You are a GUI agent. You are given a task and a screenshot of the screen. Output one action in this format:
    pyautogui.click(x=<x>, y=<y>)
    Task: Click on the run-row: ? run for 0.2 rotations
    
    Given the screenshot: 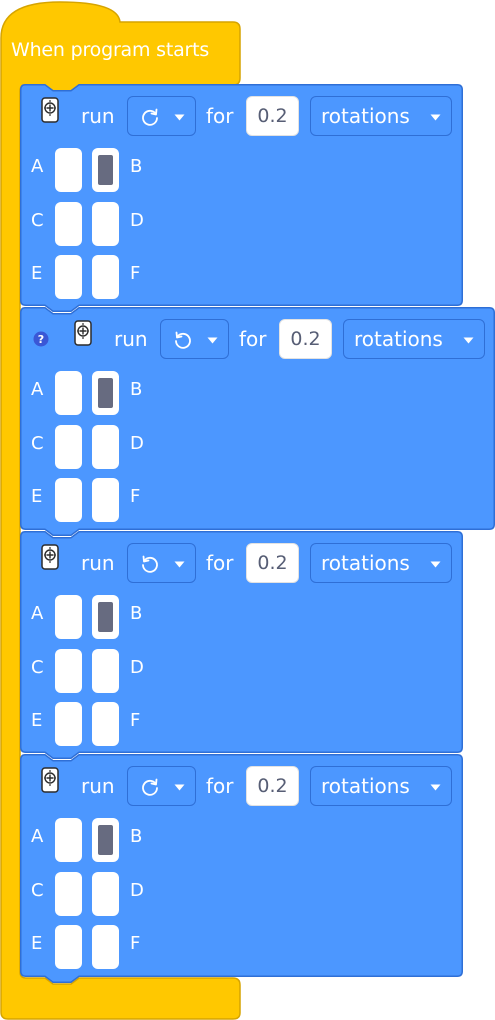 What is the action you would take?
    pyautogui.click(x=257, y=337)
    